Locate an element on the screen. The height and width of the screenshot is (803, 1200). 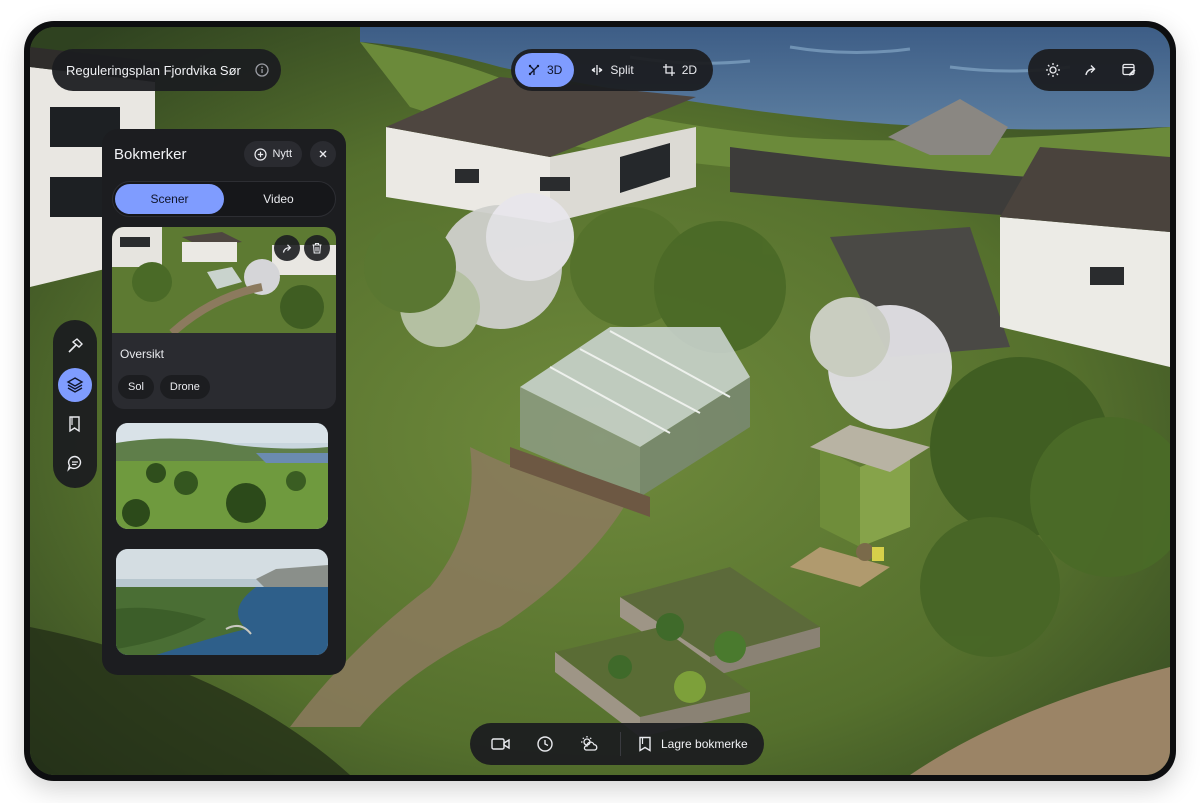
view-3d-label: 3D is located at coordinates (555, 70).